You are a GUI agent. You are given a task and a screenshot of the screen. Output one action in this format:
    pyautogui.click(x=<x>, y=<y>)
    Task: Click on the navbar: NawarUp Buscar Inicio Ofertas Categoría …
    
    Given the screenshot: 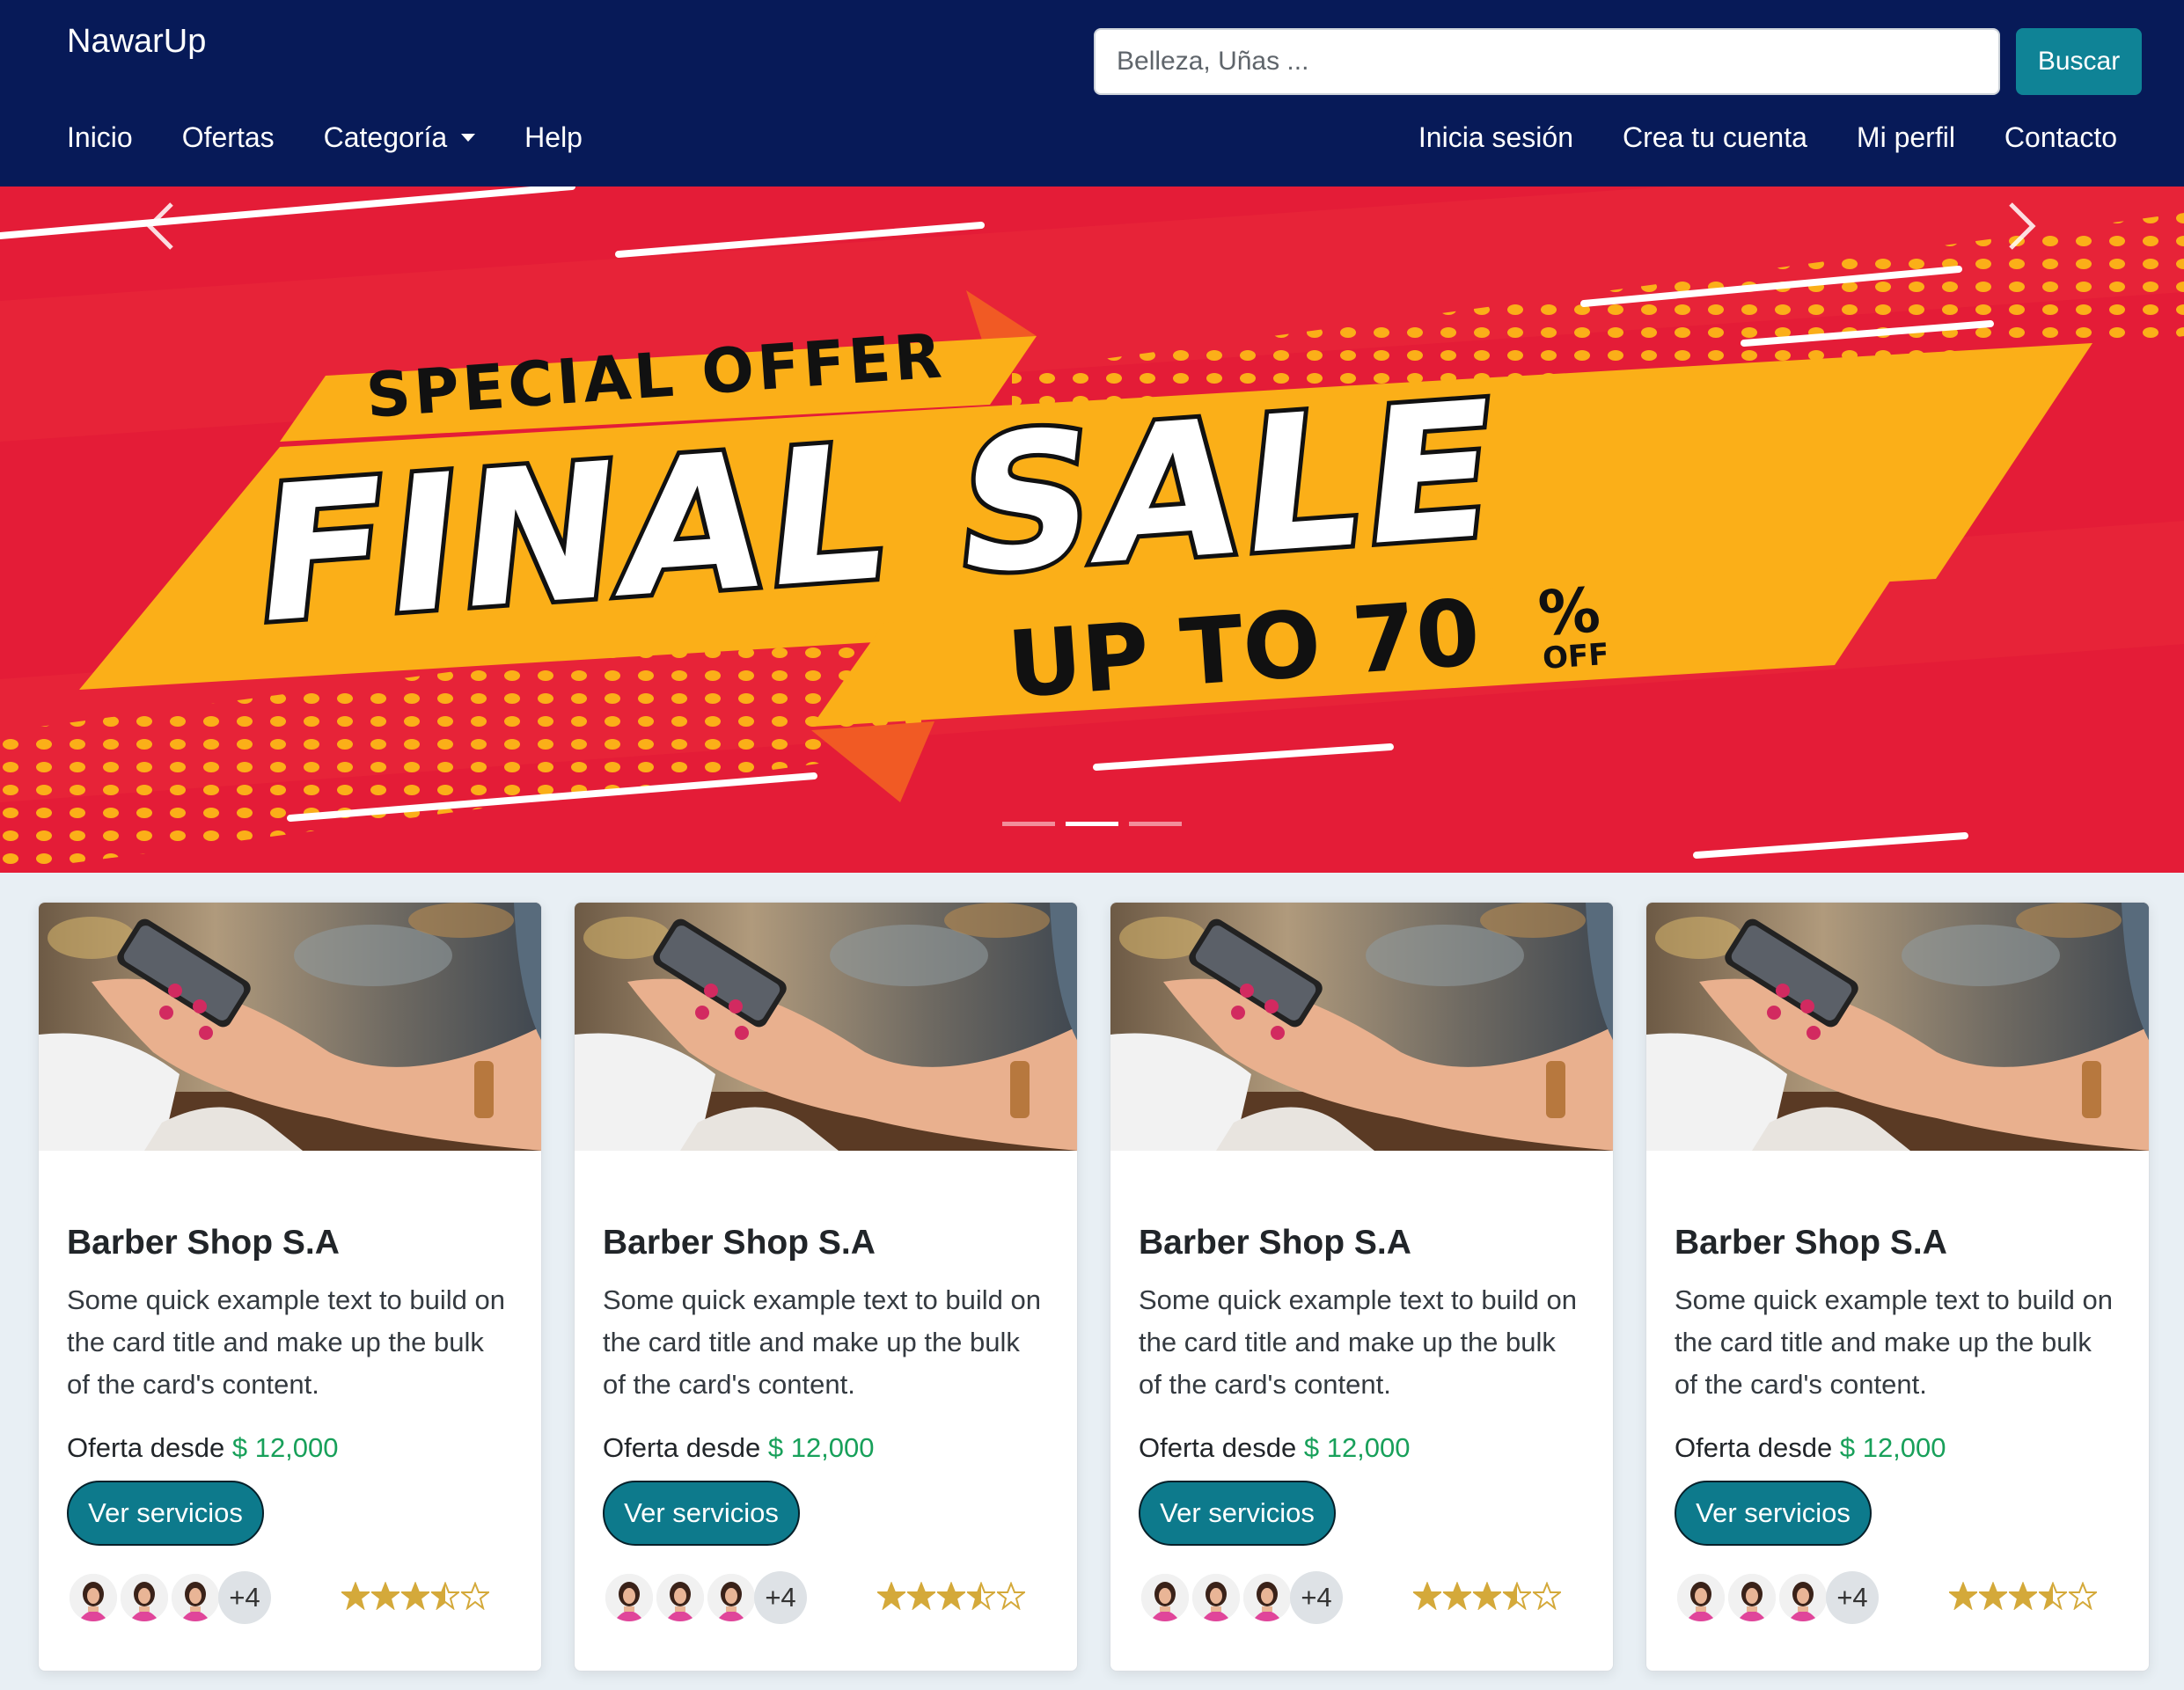 What is the action you would take?
    pyautogui.click(x=1092, y=93)
    